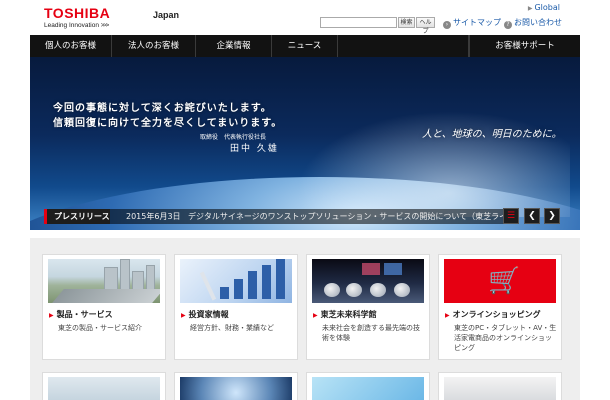  Describe the element at coordinates (154, 46) in the screenshot. I see `nav-item-business: 法人のお客様` at that location.